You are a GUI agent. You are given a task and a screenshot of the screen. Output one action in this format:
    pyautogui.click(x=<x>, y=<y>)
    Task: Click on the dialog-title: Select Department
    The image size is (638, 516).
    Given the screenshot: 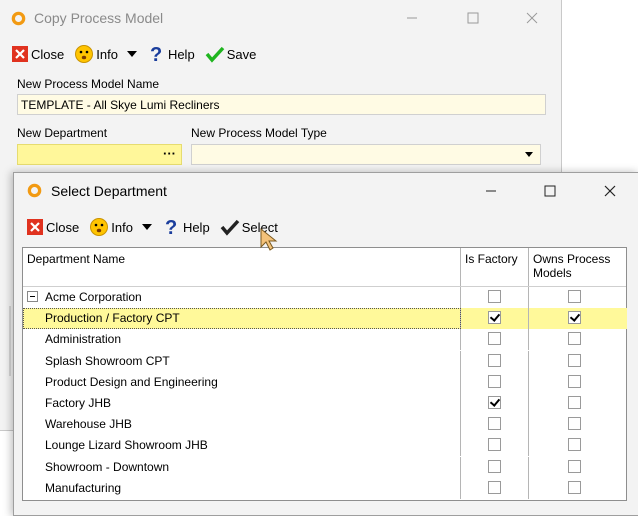 What is the action you would take?
    pyautogui.click(x=109, y=191)
    